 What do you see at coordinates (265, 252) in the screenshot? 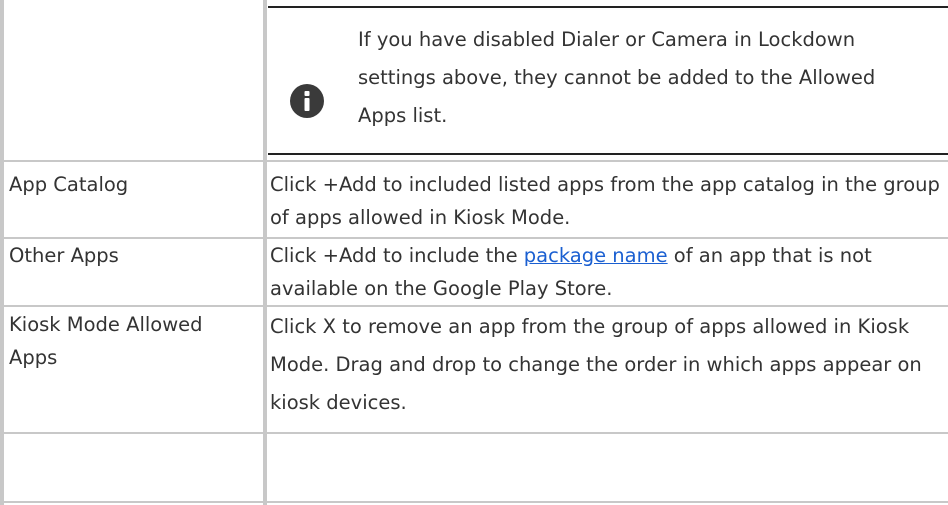
I see `table-column-divider` at bounding box center [265, 252].